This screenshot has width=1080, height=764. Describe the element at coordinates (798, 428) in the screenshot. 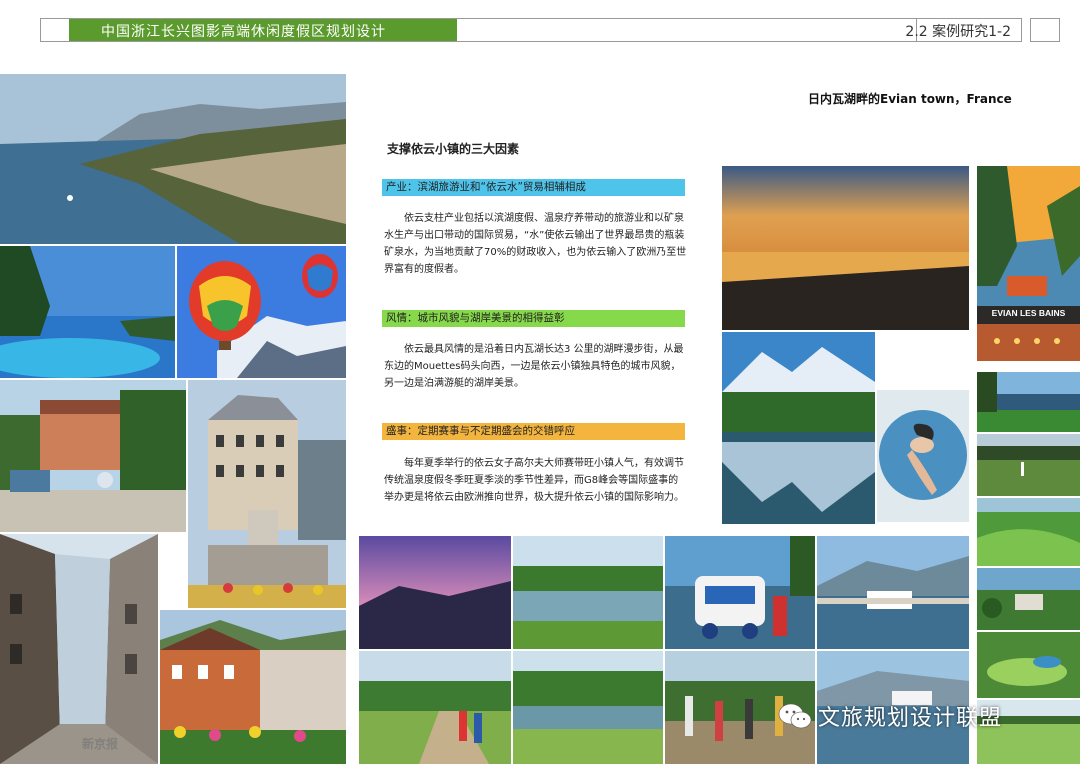

I see `photo-mountain-reflection` at that location.